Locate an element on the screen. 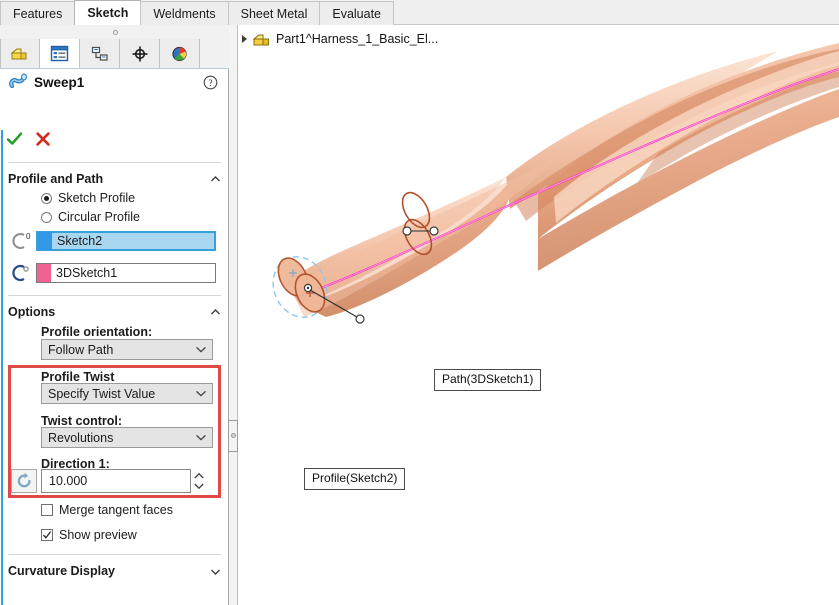  section-options: Options is located at coordinates (114, 312).